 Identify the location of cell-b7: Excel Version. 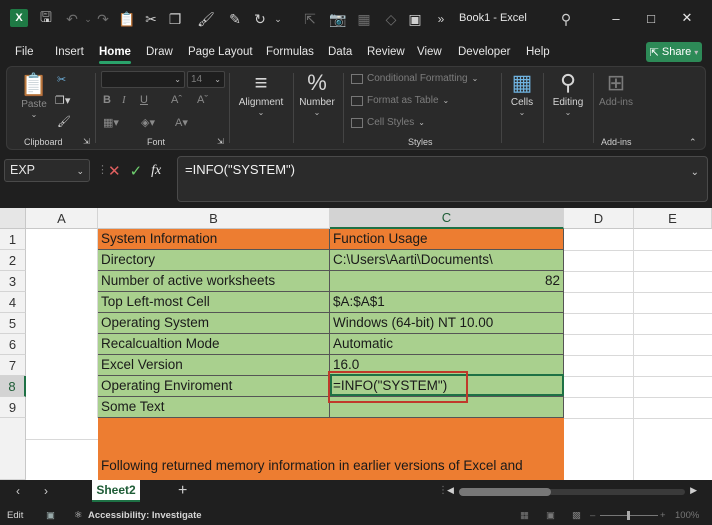
(214, 365).